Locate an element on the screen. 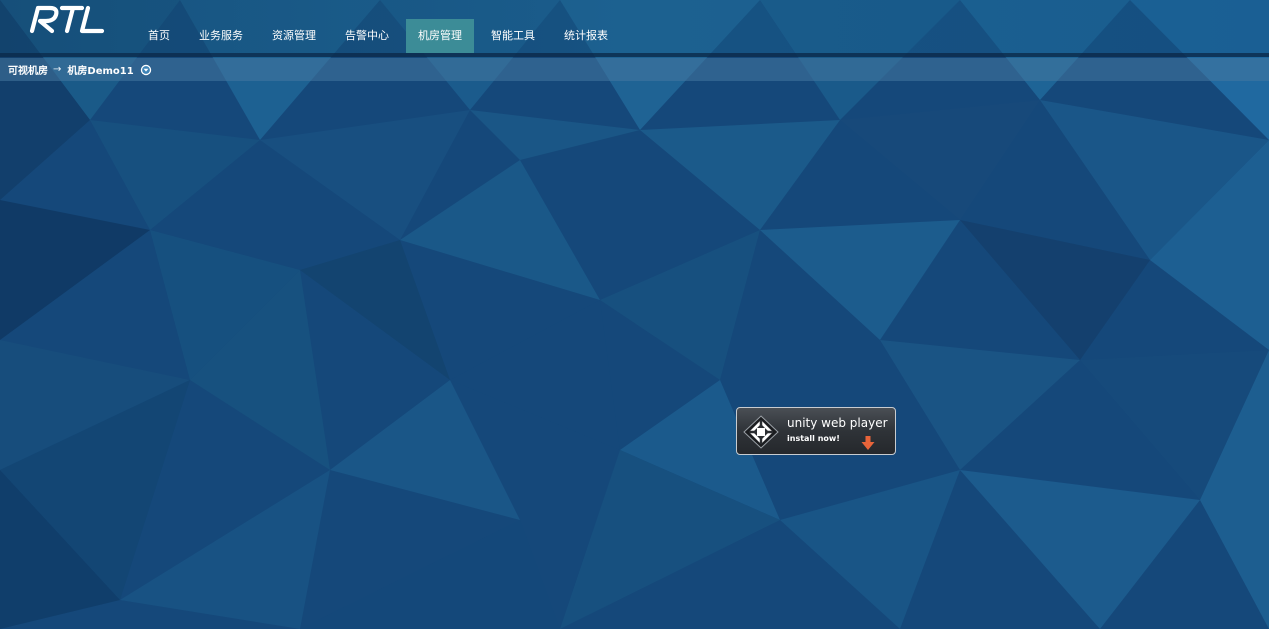  chevron-down-circle-icon is located at coordinates (146, 70).